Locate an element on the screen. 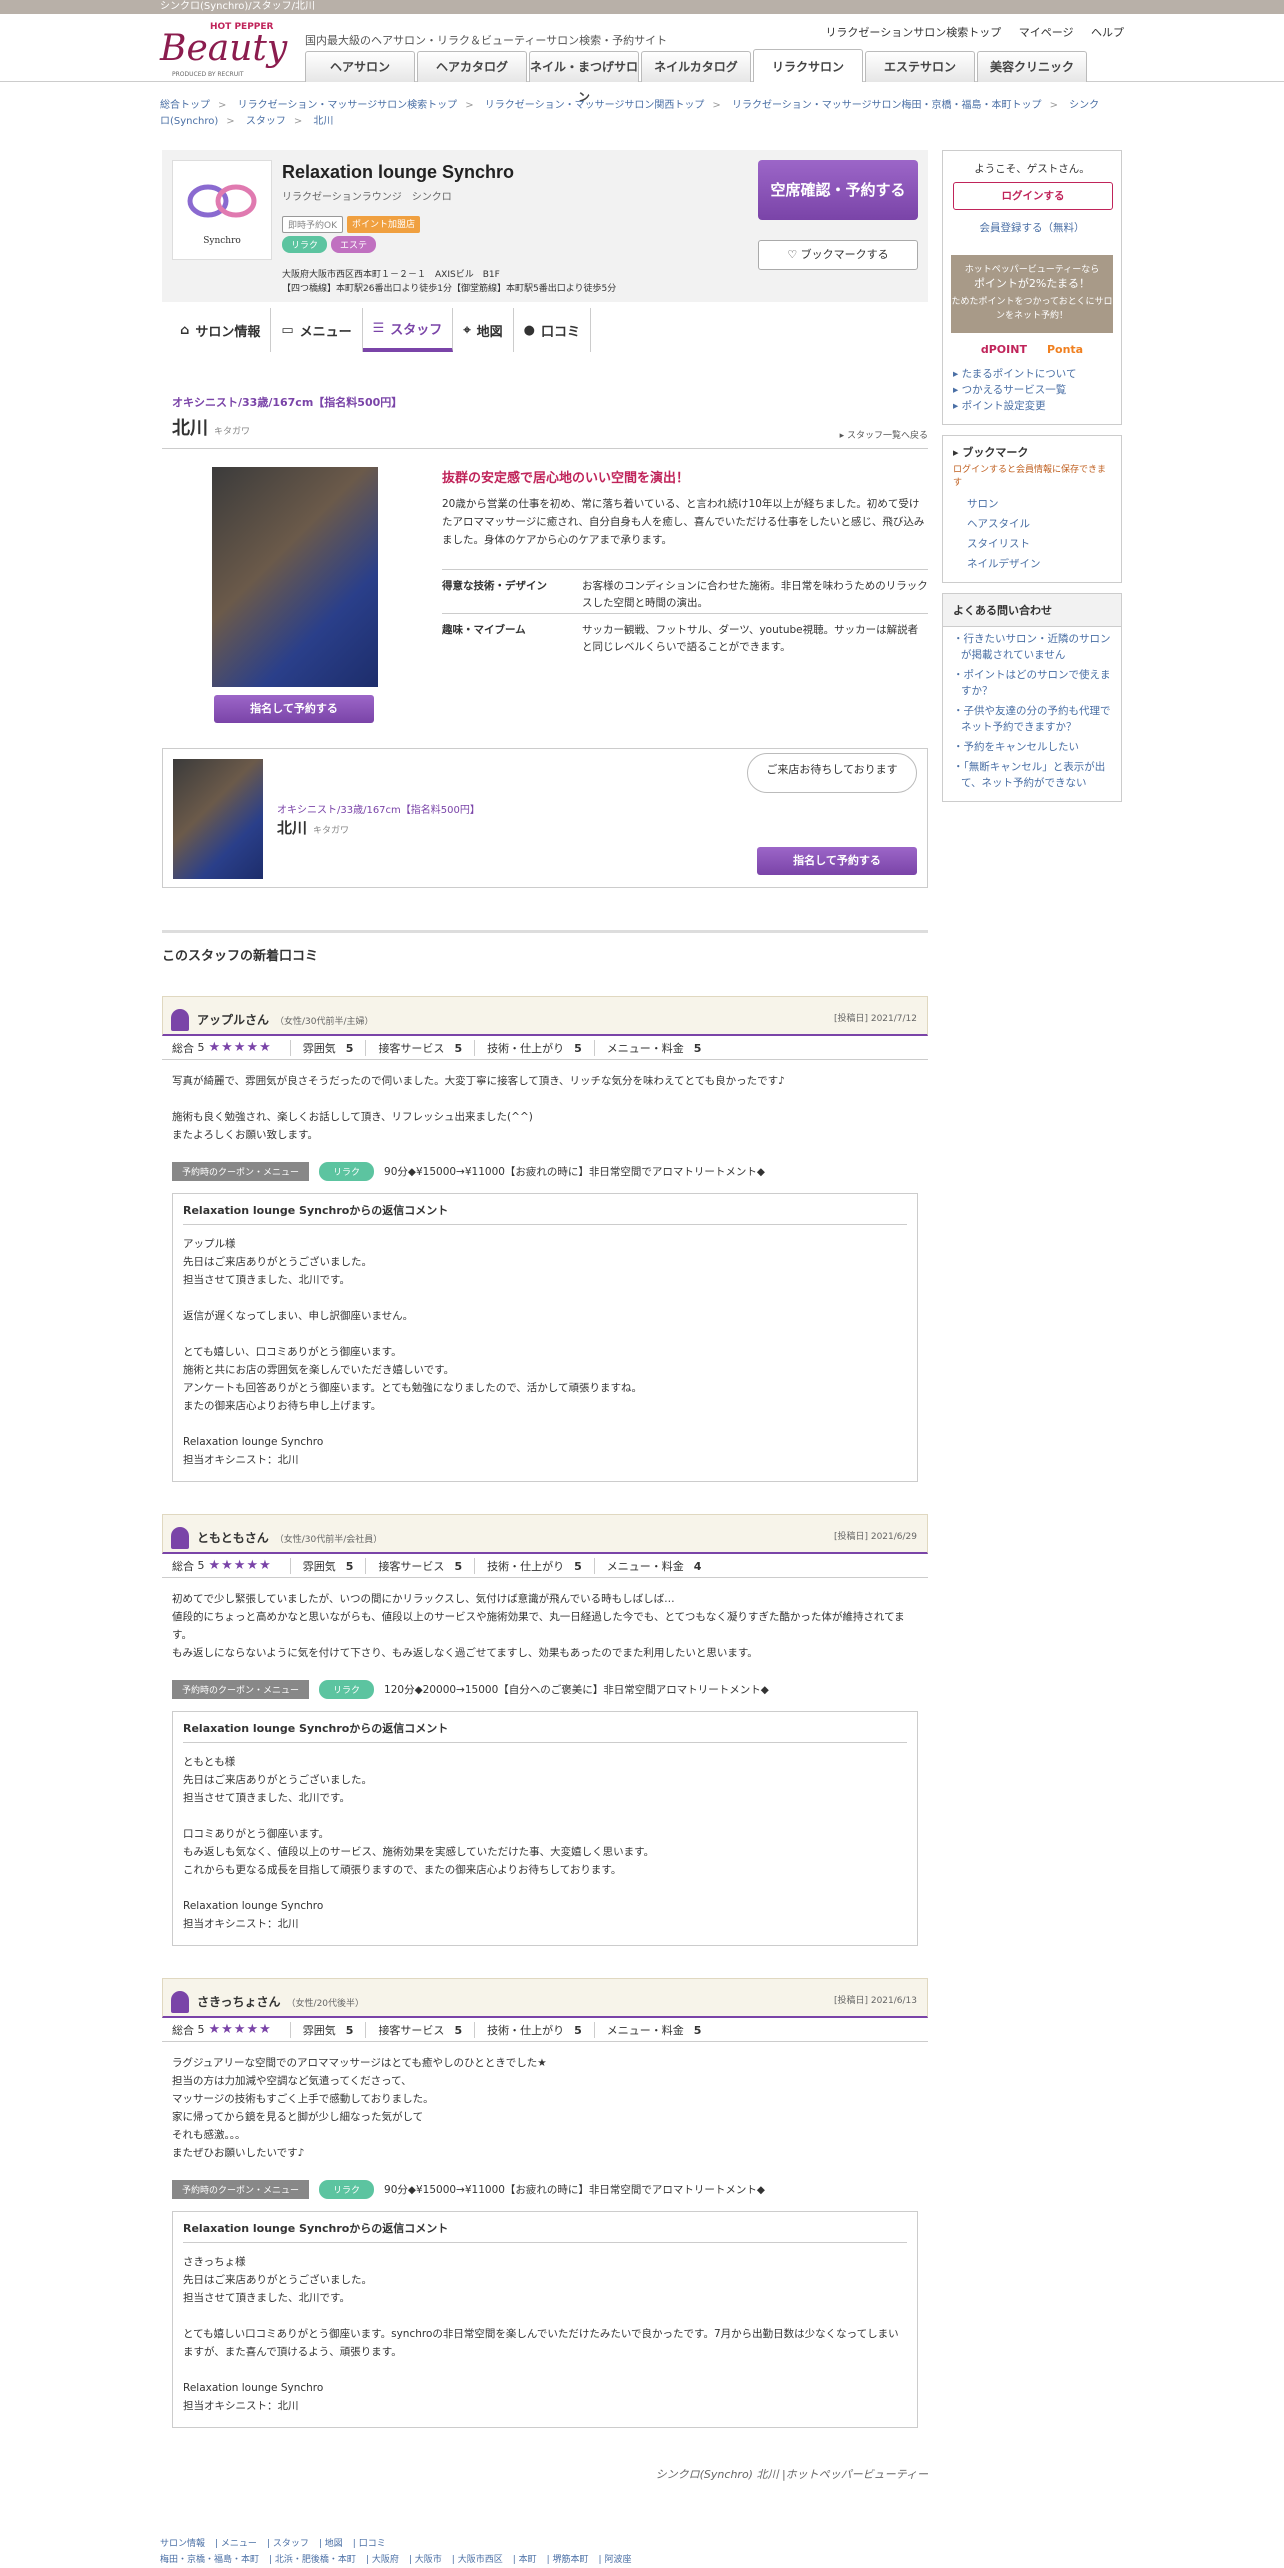  staff-photo is located at coordinates (295, 577).